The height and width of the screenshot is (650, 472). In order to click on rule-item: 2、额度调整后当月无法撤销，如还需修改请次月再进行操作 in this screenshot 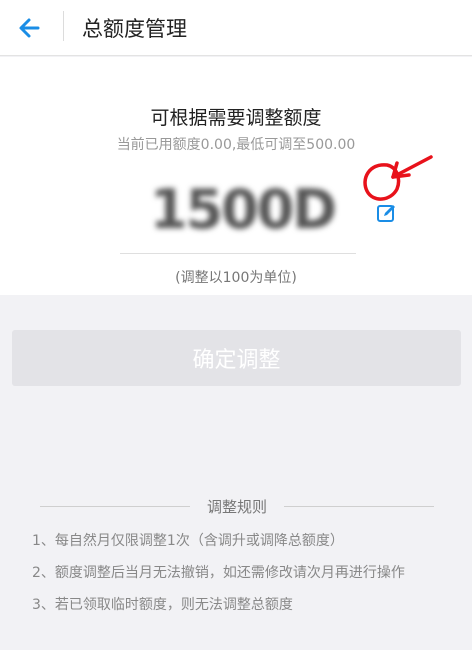, I will do `click(218, 573)`.